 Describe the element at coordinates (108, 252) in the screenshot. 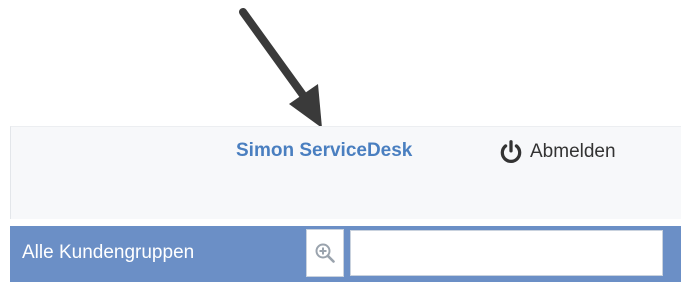

I see `customer-group-filter-label: Alle Kundengruppen` at that location.